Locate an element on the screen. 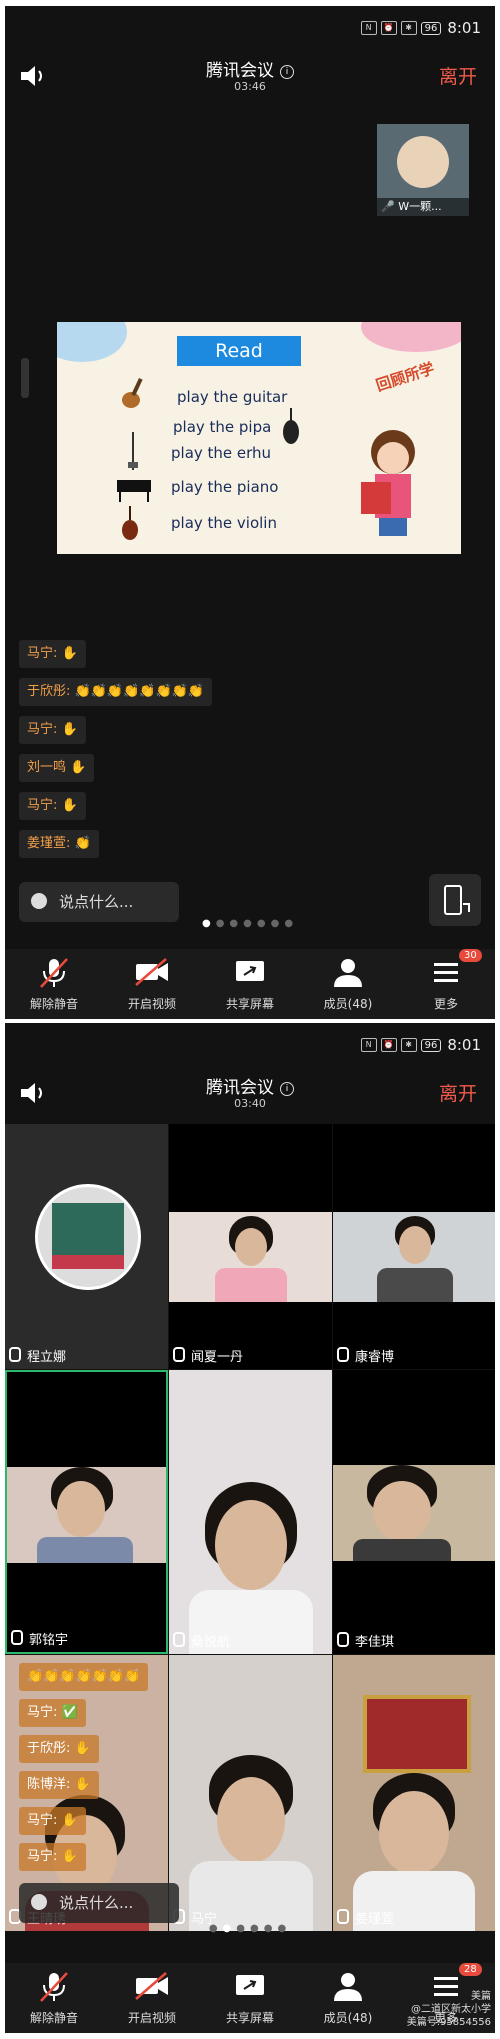 The width and height of the screenshot is (500, 2039). piano-icon is located at coordinates (134, 489).